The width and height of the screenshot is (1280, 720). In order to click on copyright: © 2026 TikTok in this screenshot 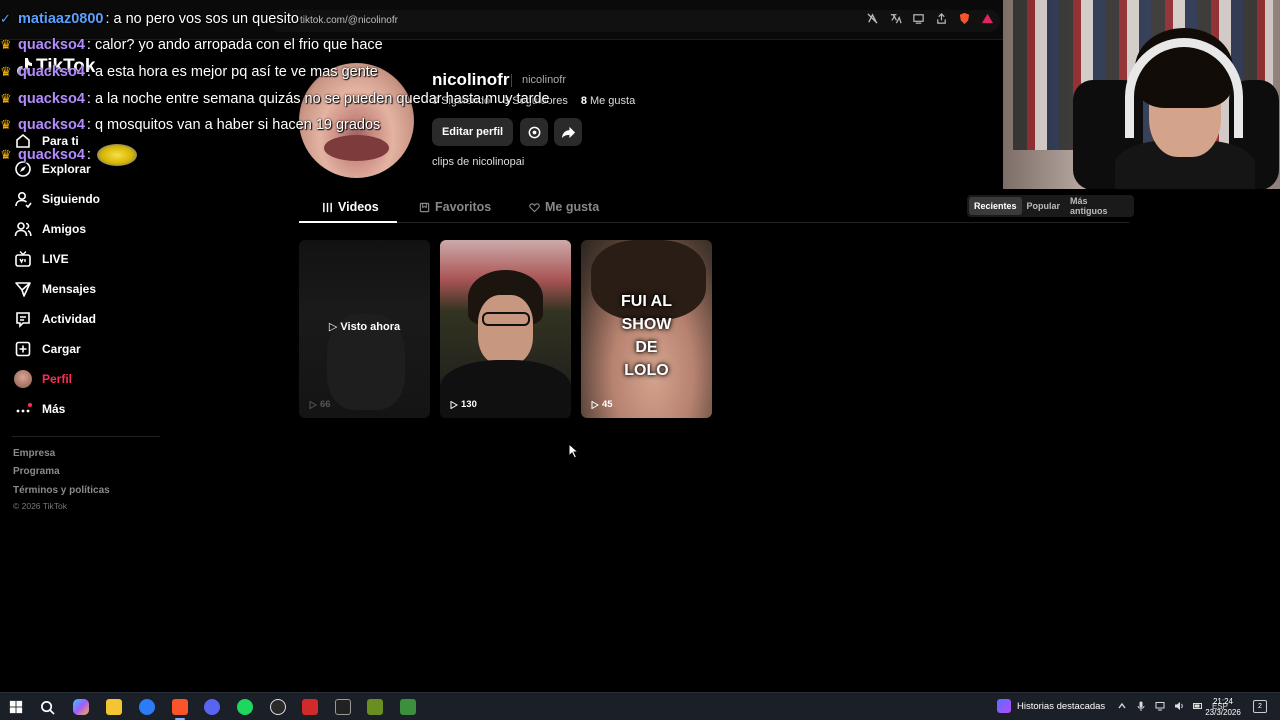, I will do `click(40, 506)`.